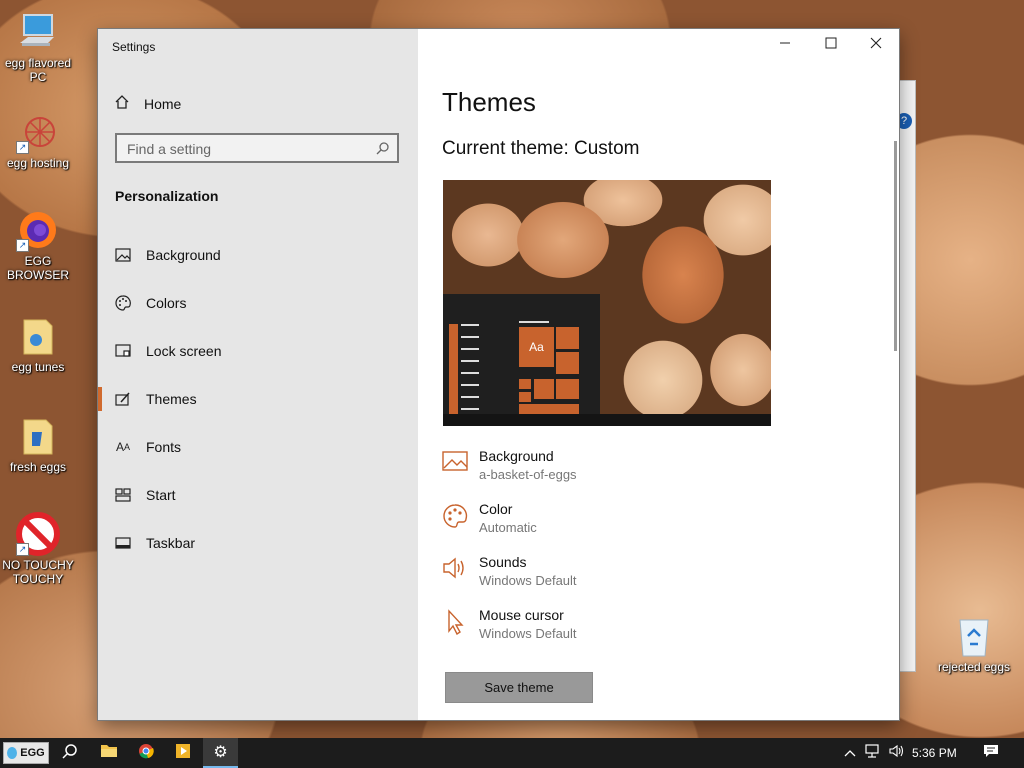 This screenshot has height=768, width=1024. I want to click on desktop-icon-label: egg flavored PC, so click(38, 70).